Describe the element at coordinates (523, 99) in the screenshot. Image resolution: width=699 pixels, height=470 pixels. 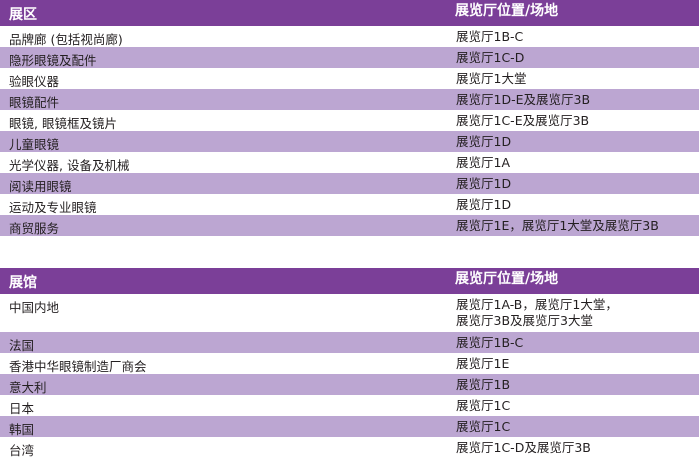
I see `row-location: 展览厅1D-E及展览厅3B` at that location.